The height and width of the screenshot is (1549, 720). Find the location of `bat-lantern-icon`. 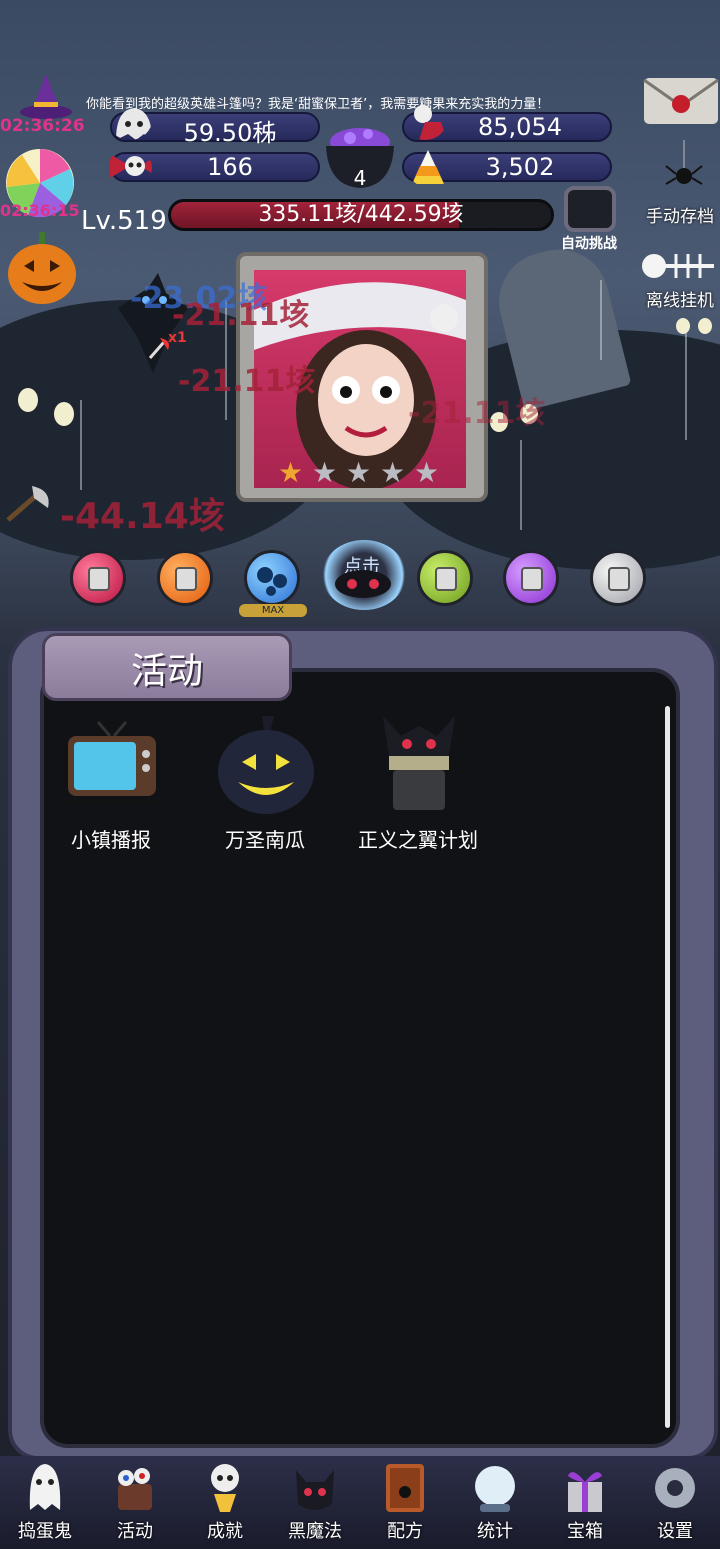

bat-lantern-icon is located at coordinates (419, 763).